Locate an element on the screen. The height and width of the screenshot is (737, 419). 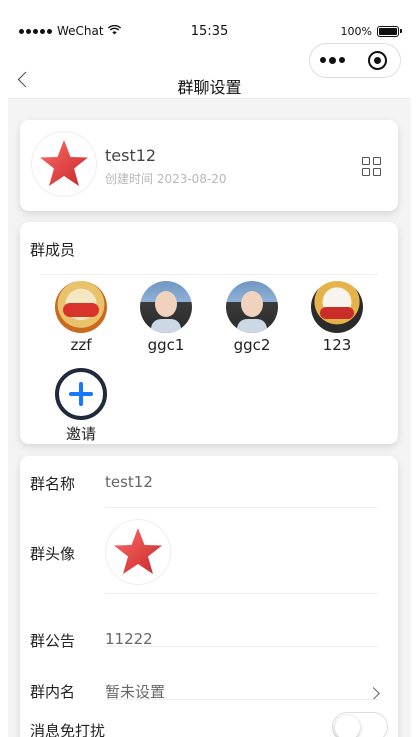
battery-percent: 100% is located at coordinates (356, 31).